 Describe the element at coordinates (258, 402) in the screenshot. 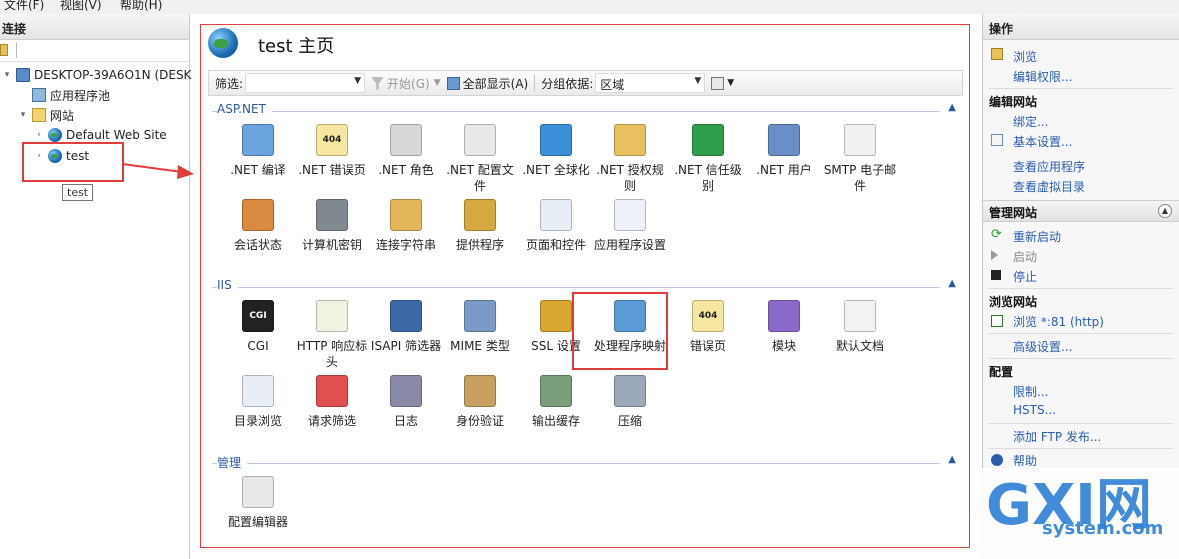

I see `feature-iis-9: 目录浏览` at that location.